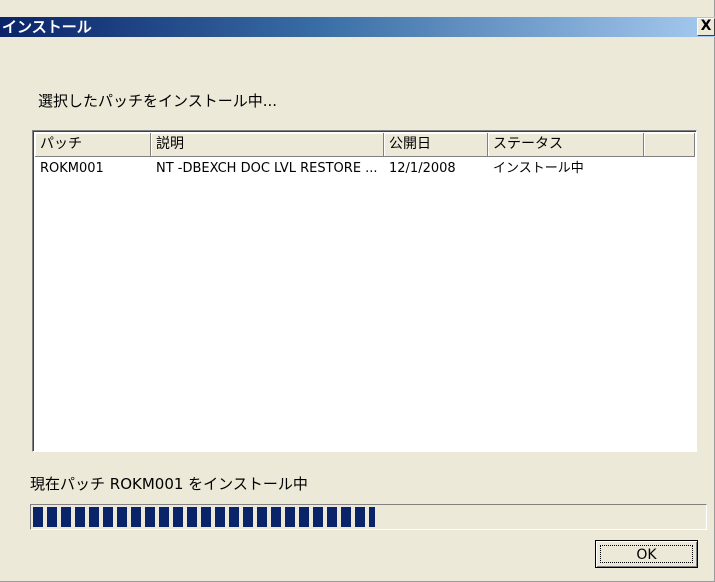  I want to click on column-header-release-date: 公開日, so click(436, 145).